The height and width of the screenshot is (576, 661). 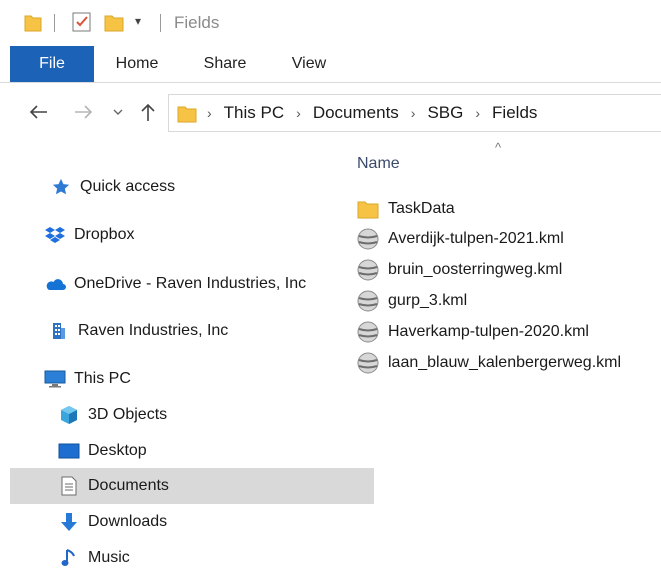 What do you see at coordinates (475, 269) in the screenshot?
I see `file-name: bruin_oosterringweg.kml` at bounding box center [475, 269].